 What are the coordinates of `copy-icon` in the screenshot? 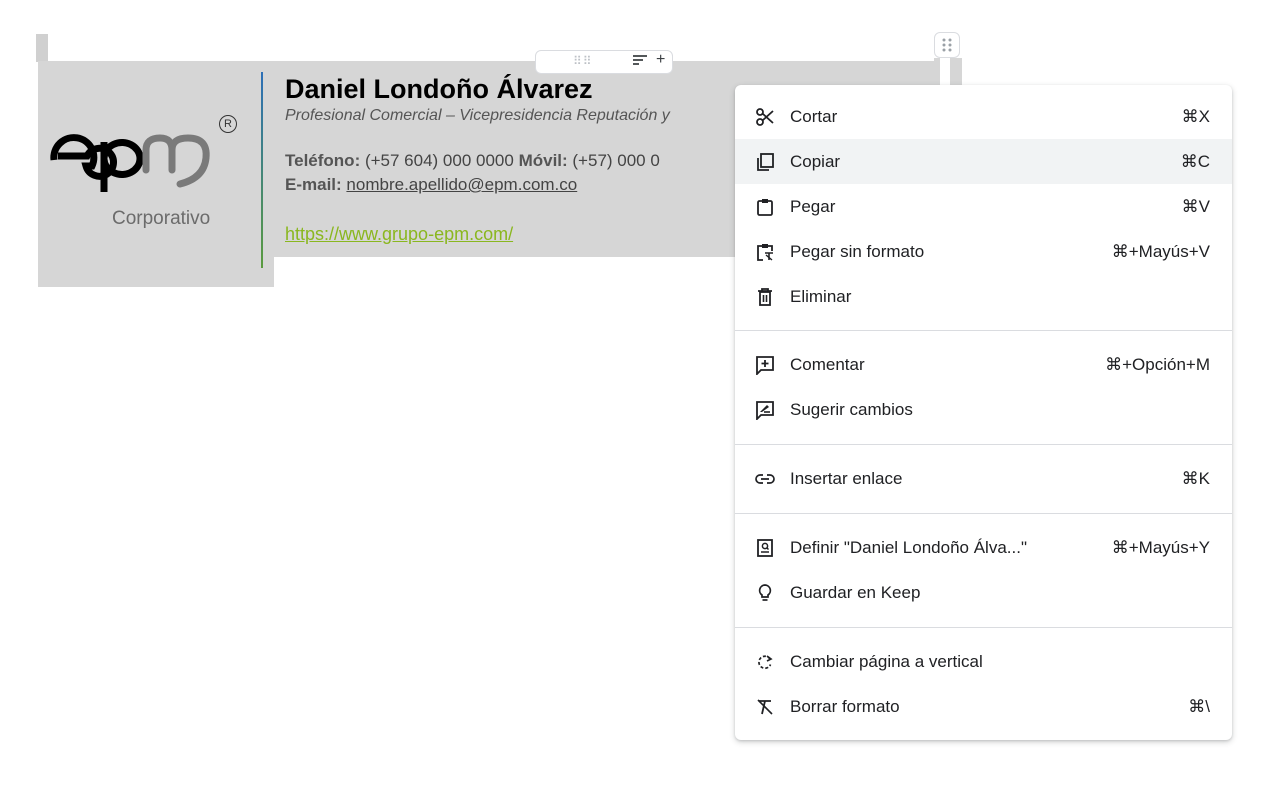 It's located at (765, 162).